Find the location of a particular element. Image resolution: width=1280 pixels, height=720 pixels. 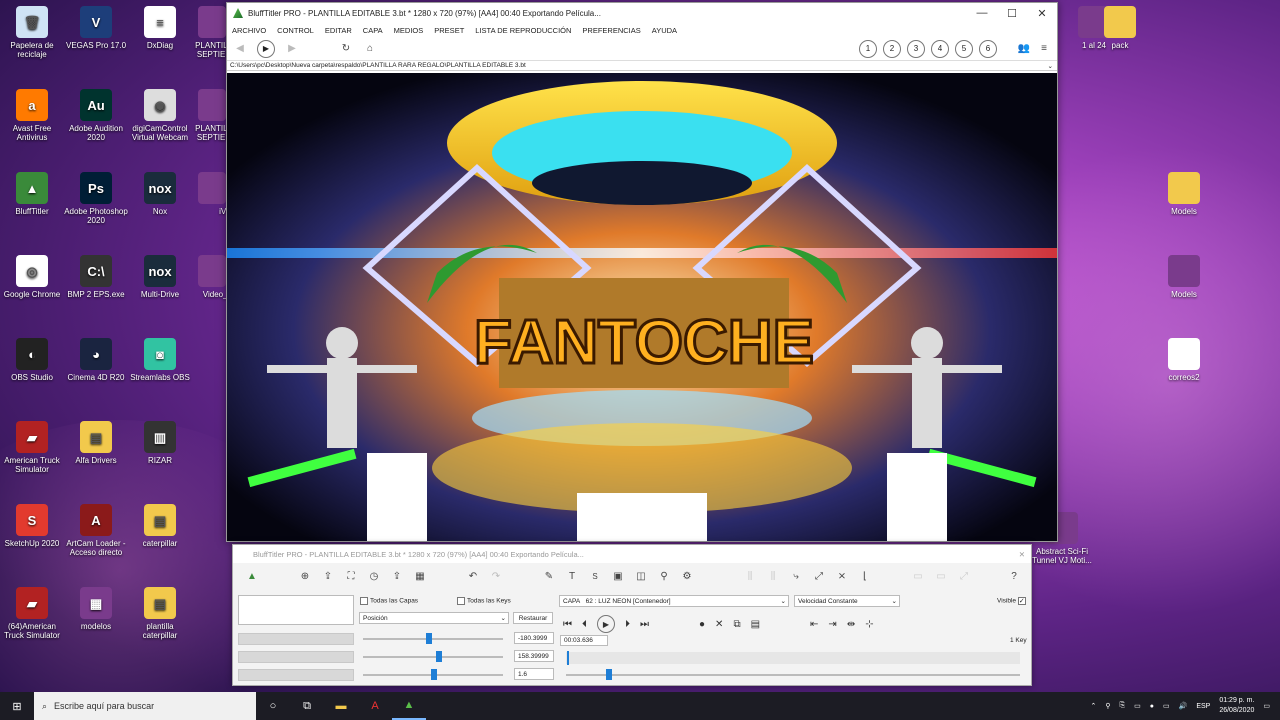

menu-editar: EDITAR is located at coordinates (338, 30).